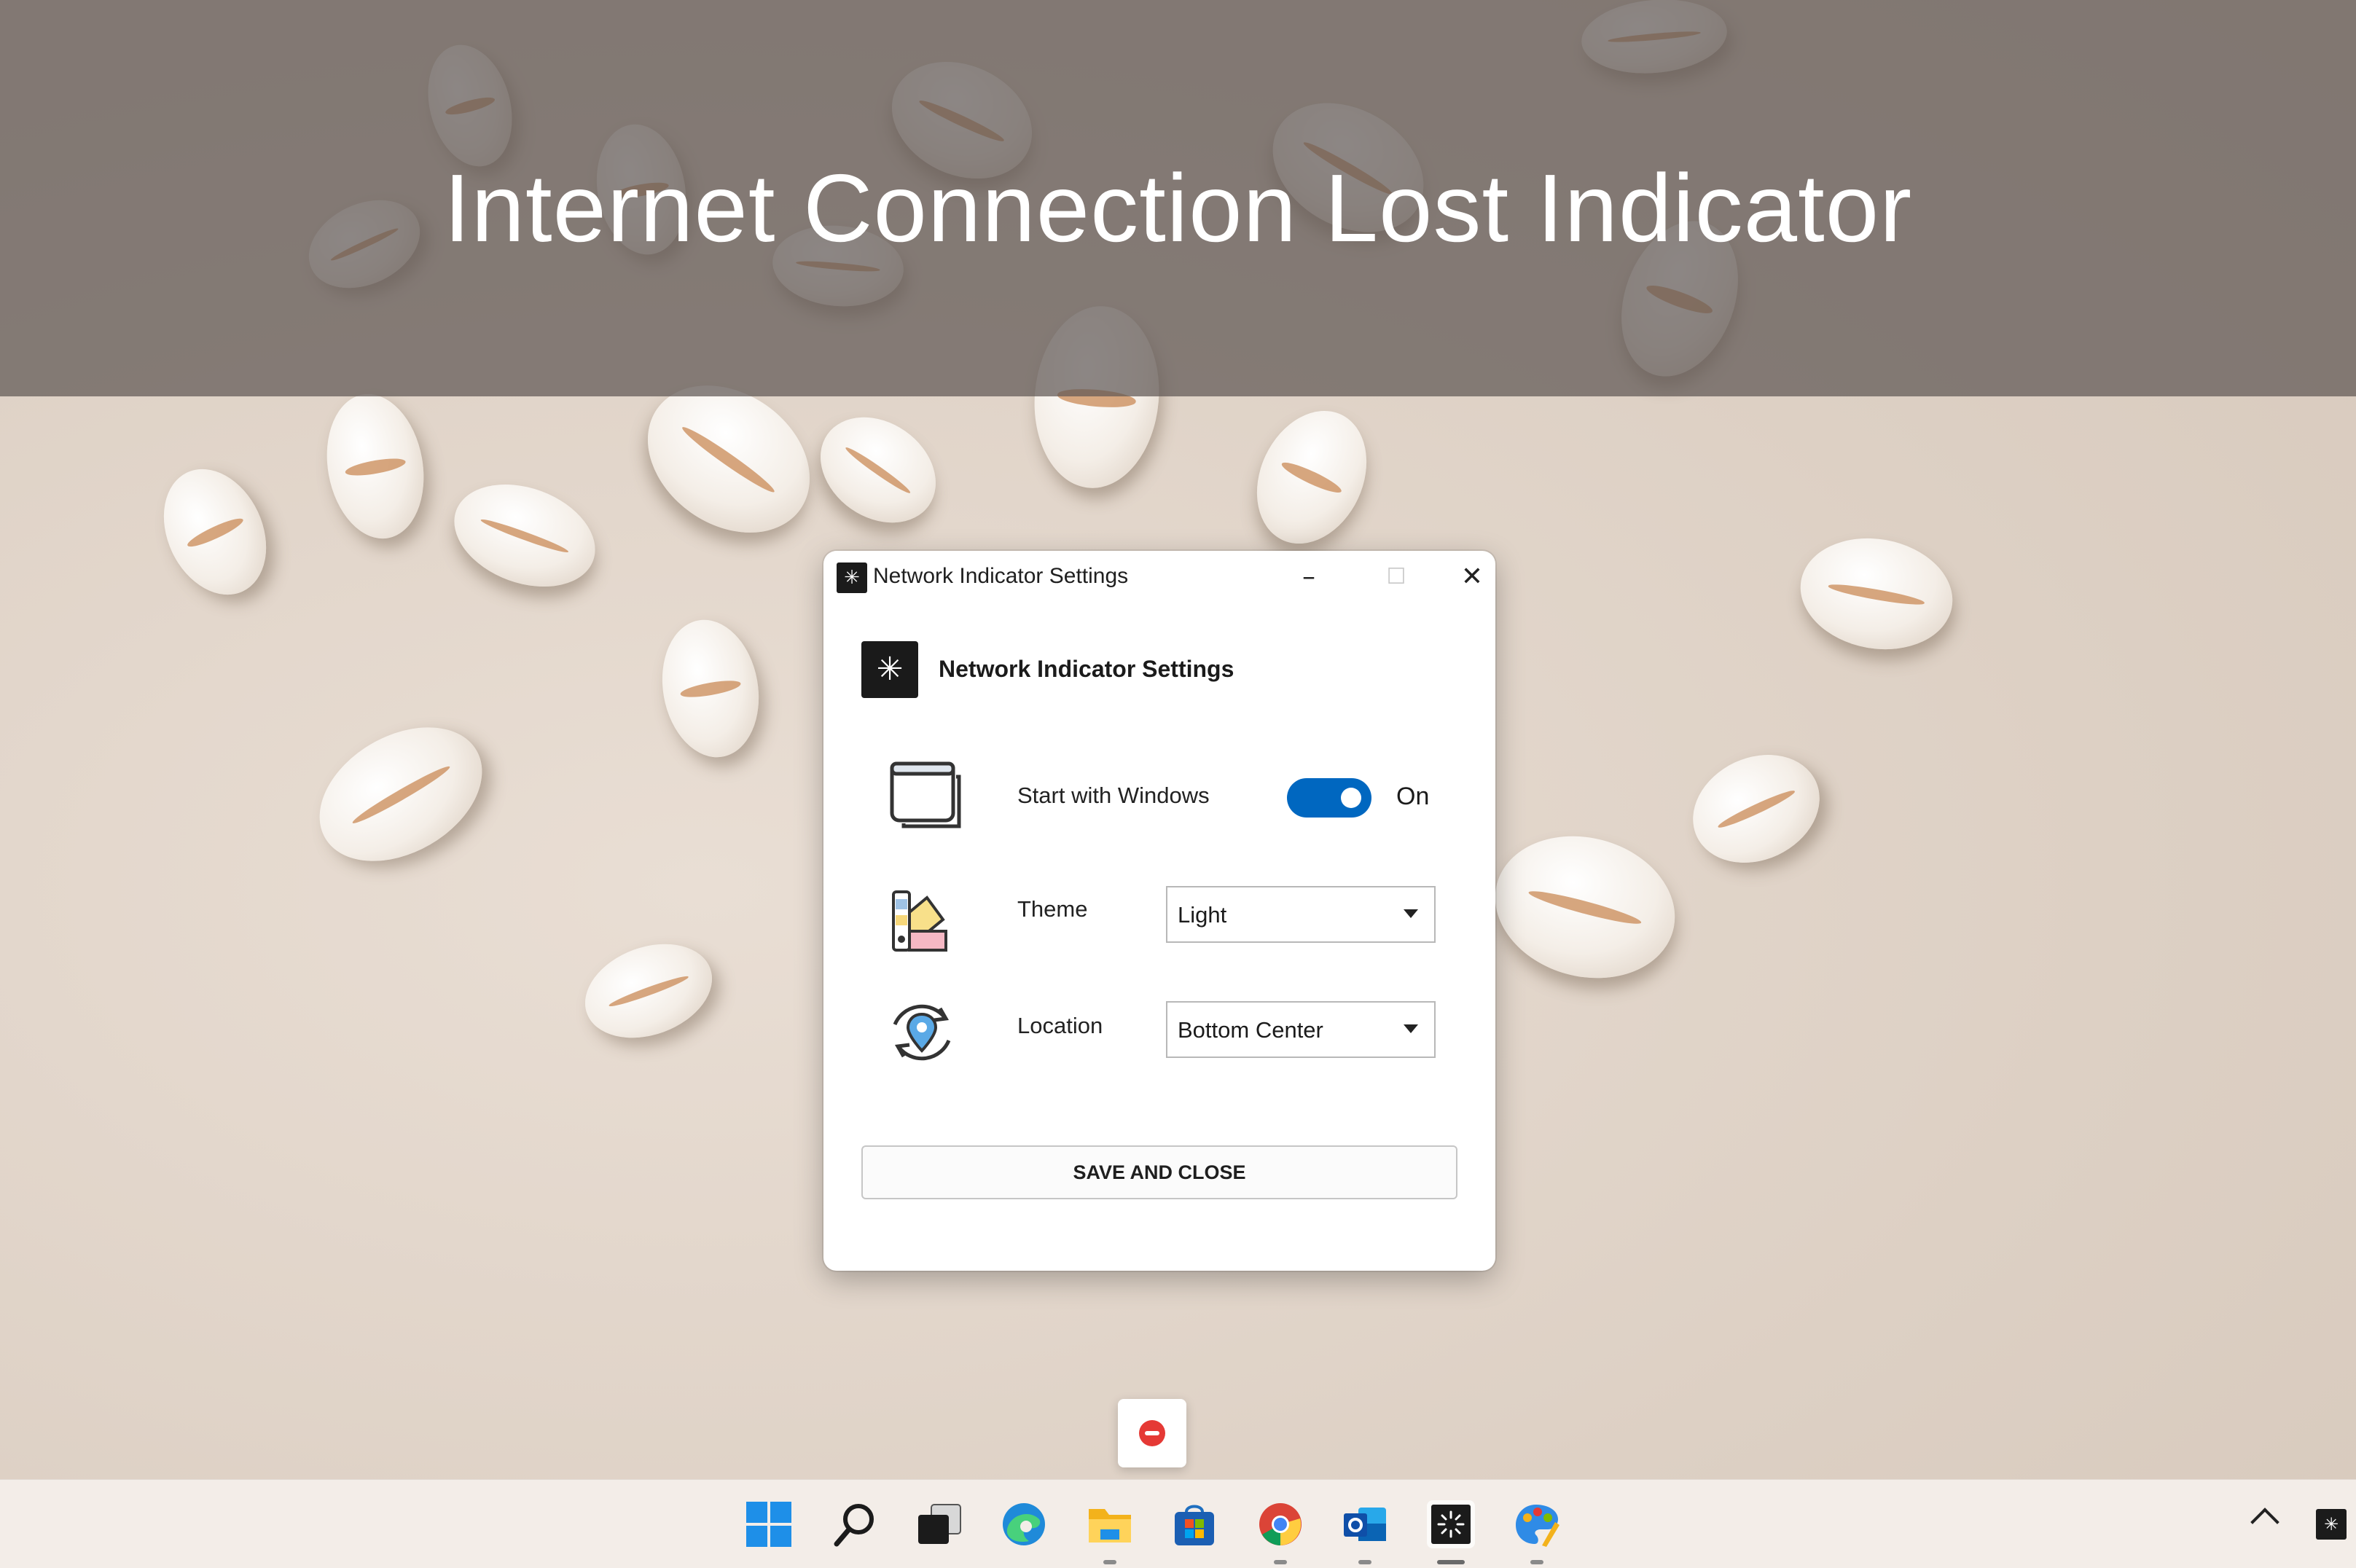  Describe the element at coordinates (1052, 909) in the screenshot. I see `theme-label: Theme` at that location.